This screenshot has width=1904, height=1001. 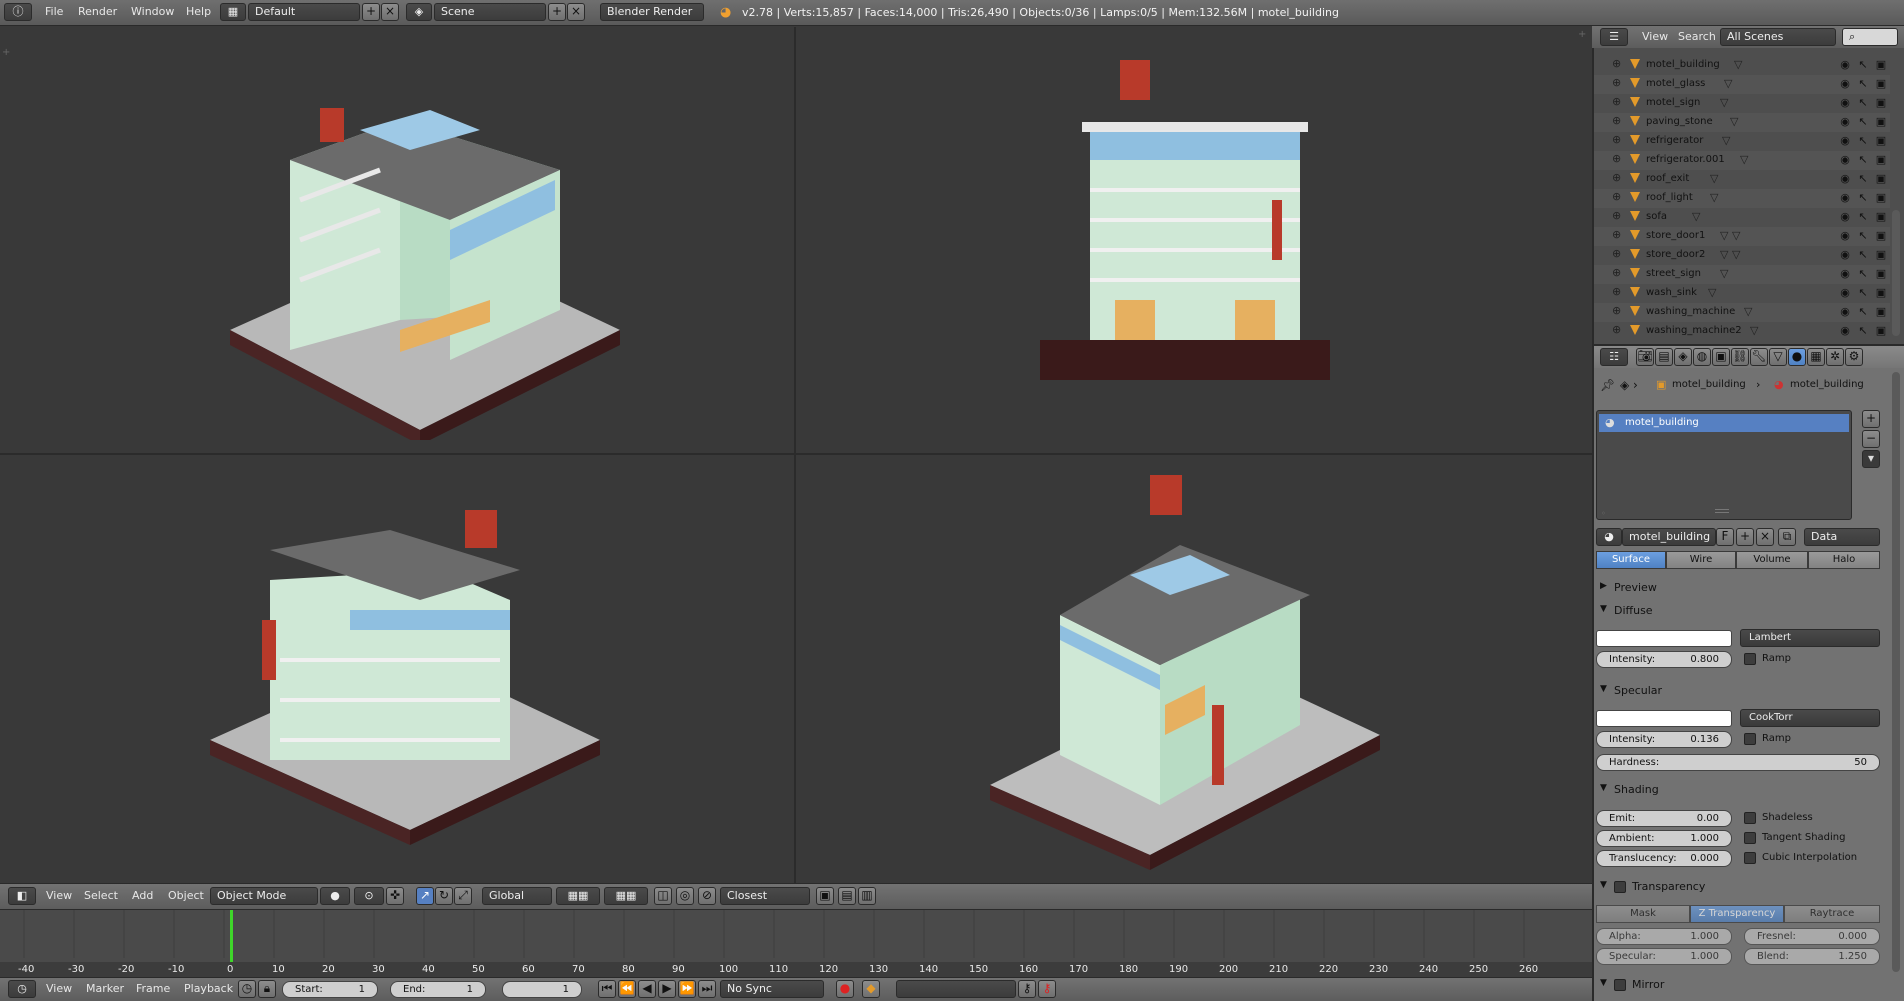 I want to click on record-icon: ●, so click(x=845, y=989).